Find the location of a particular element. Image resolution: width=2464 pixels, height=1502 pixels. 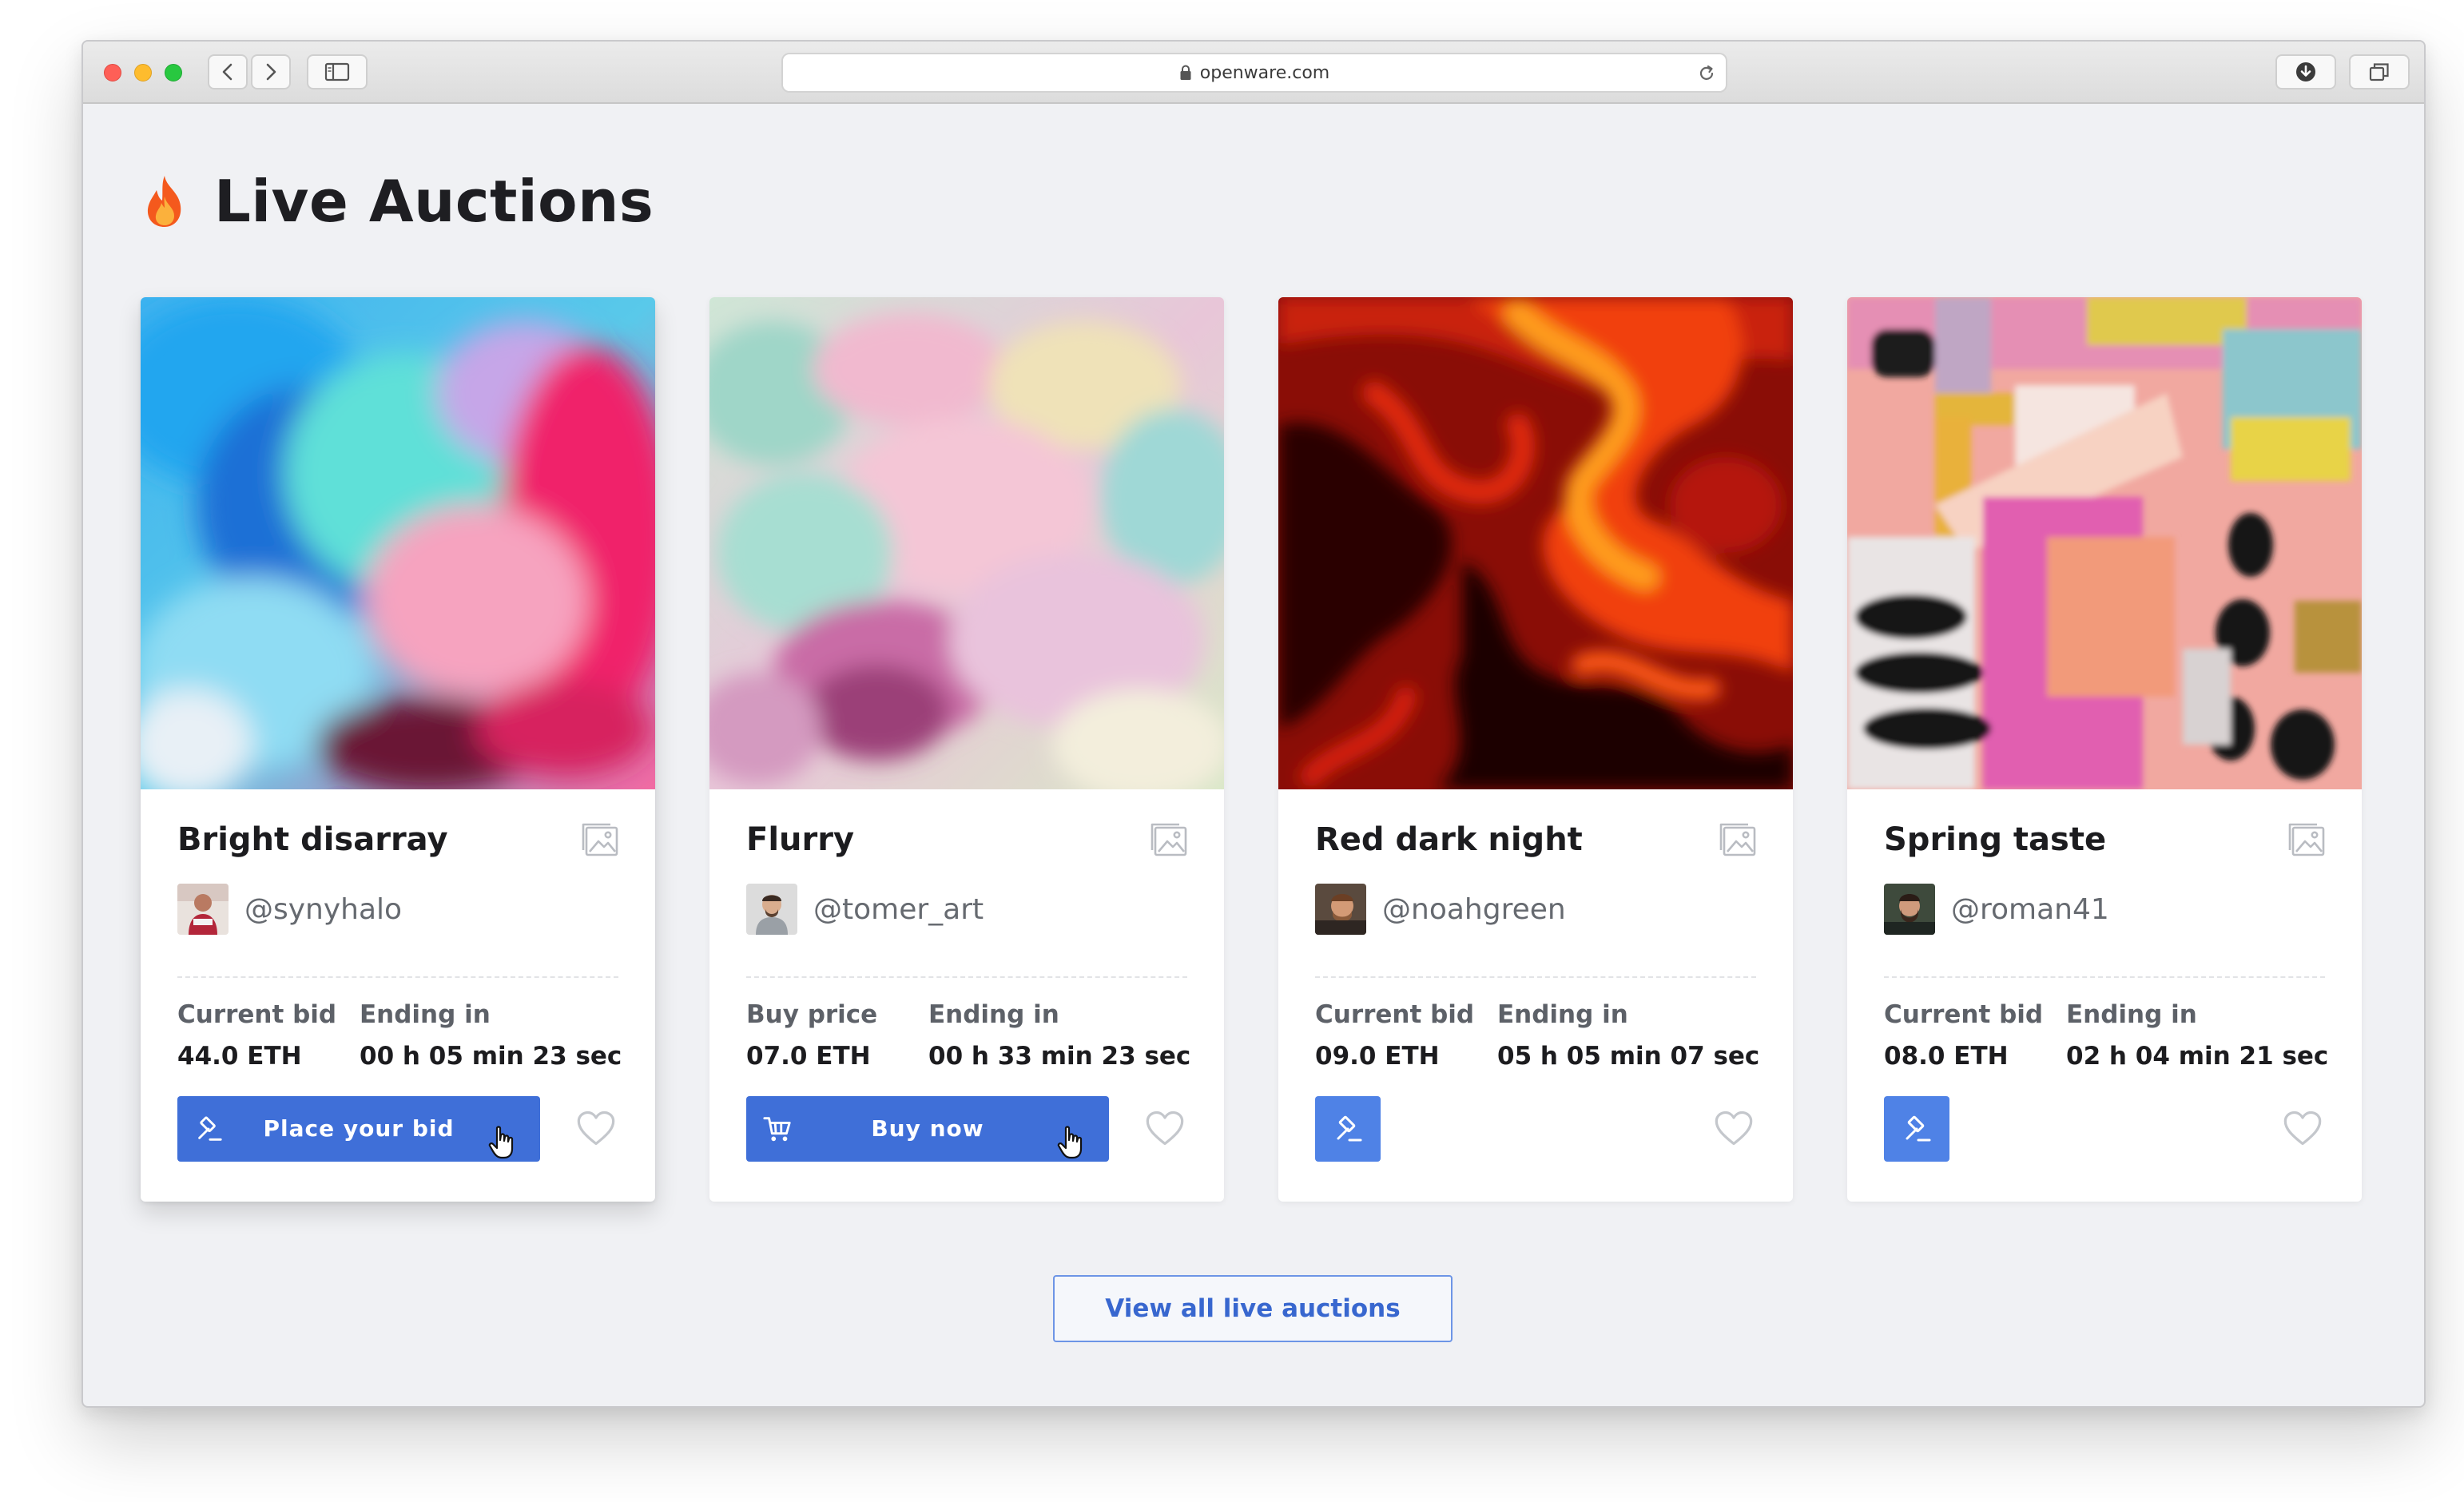

download-icon is located at coordinates (2305, 71).